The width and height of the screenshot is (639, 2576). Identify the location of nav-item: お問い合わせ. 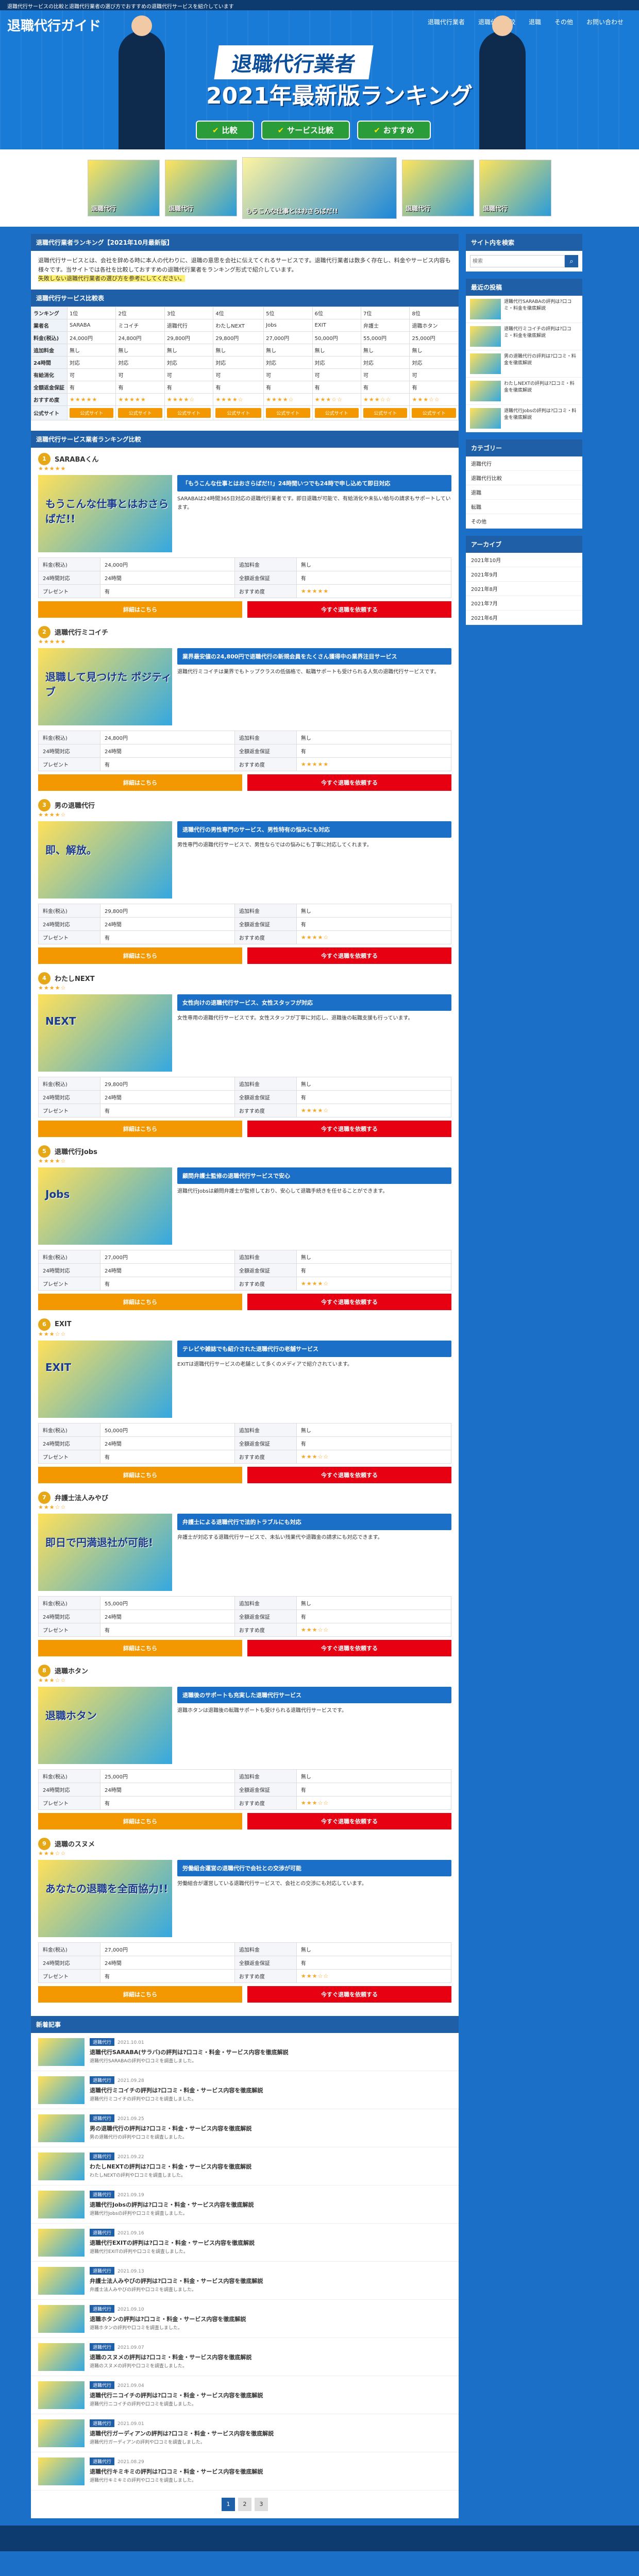
(605, 22).